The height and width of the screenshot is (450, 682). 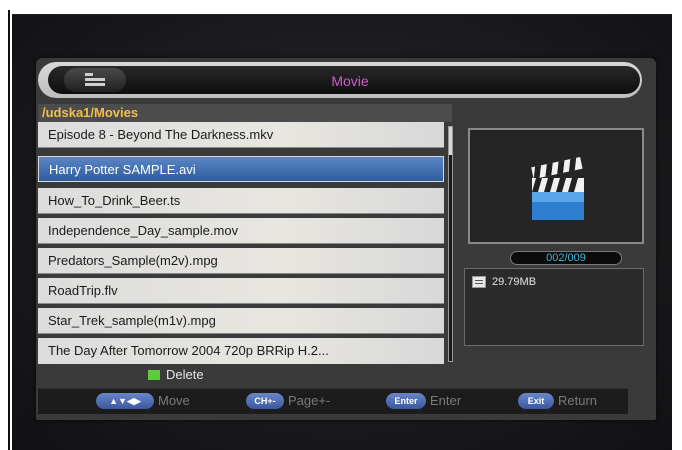 What do you see at coordinates (479, 282) in the screenshot?
I see `document-icon` at bounding box center [479, 282].